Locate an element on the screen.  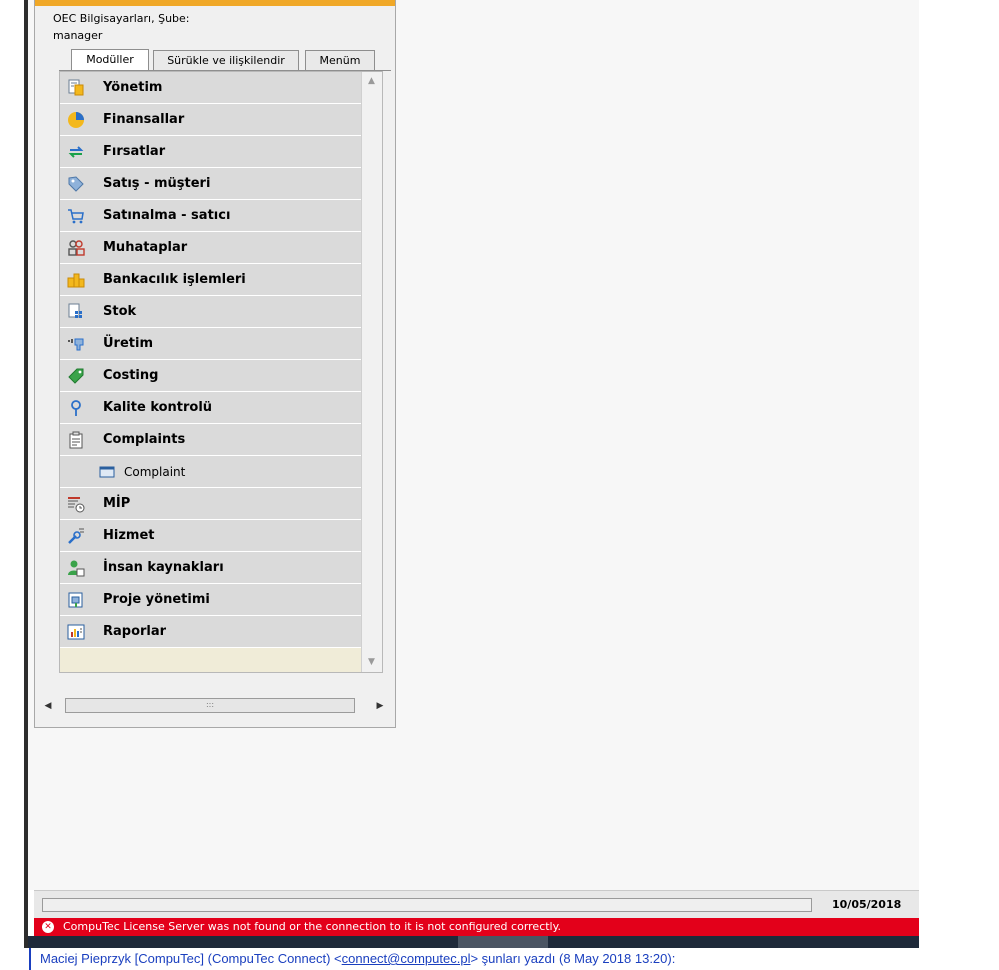
submodule-label: Complaint is located at coordinates (155, 471).